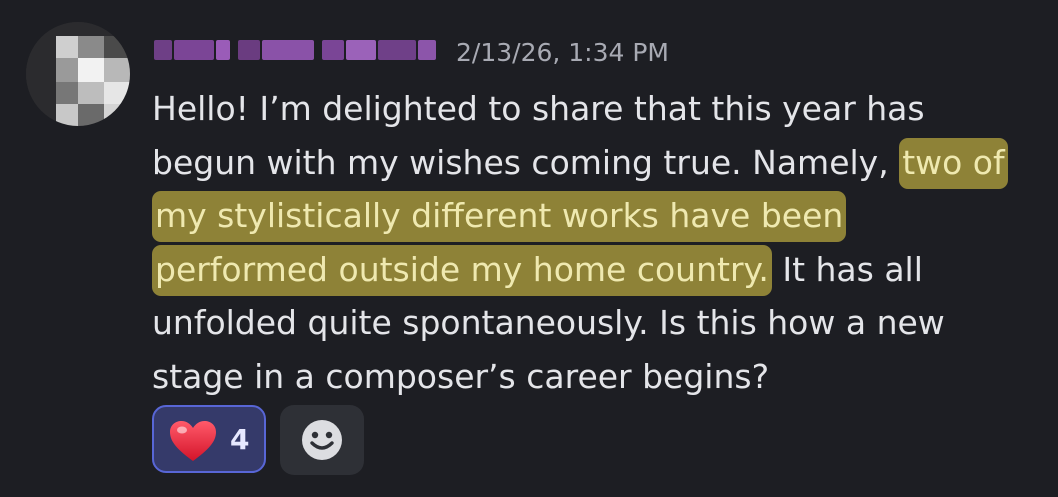 This screenshot has height=497, width=1058. What do you see at coordinates (953, 163) in the screenshot?
I see `highlighted-text: two of` at bounding box center [953, 163].